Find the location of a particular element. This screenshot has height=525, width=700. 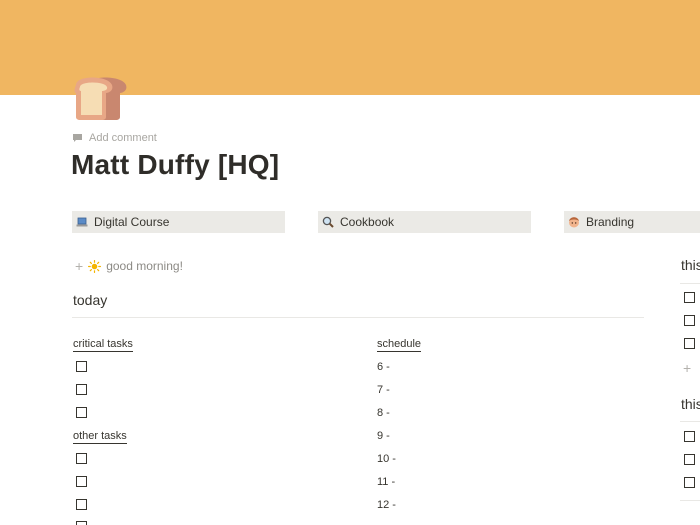

link-card-digital-course: Digital Course is located at coordinates (178, 222).